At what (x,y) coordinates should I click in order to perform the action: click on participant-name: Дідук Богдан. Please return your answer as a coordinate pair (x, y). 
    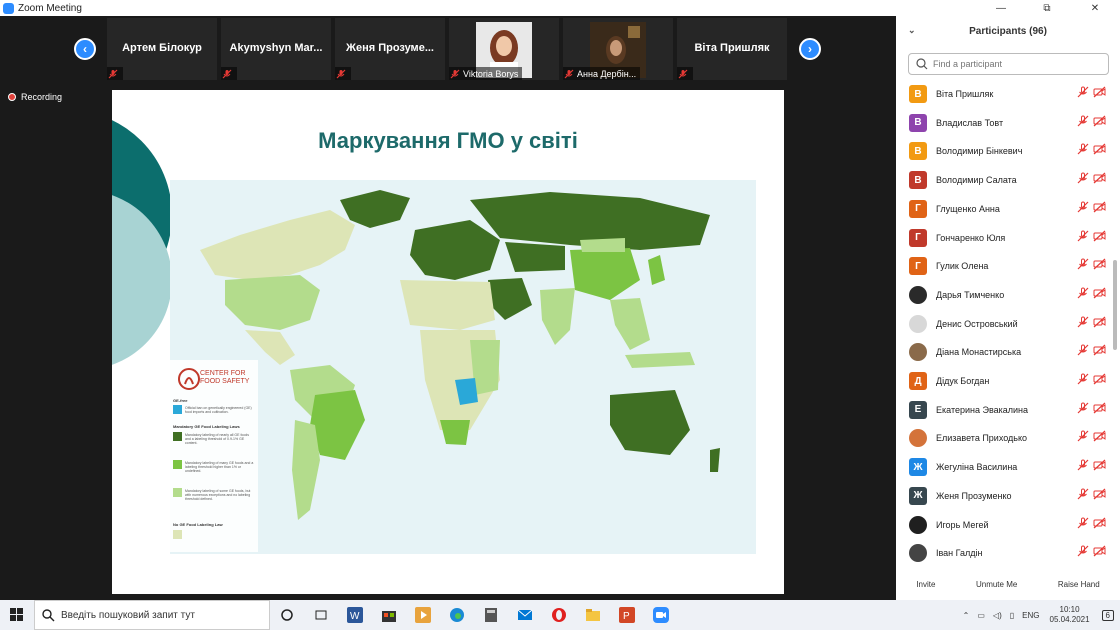
    Looking at the image, I should click on (963, 381).